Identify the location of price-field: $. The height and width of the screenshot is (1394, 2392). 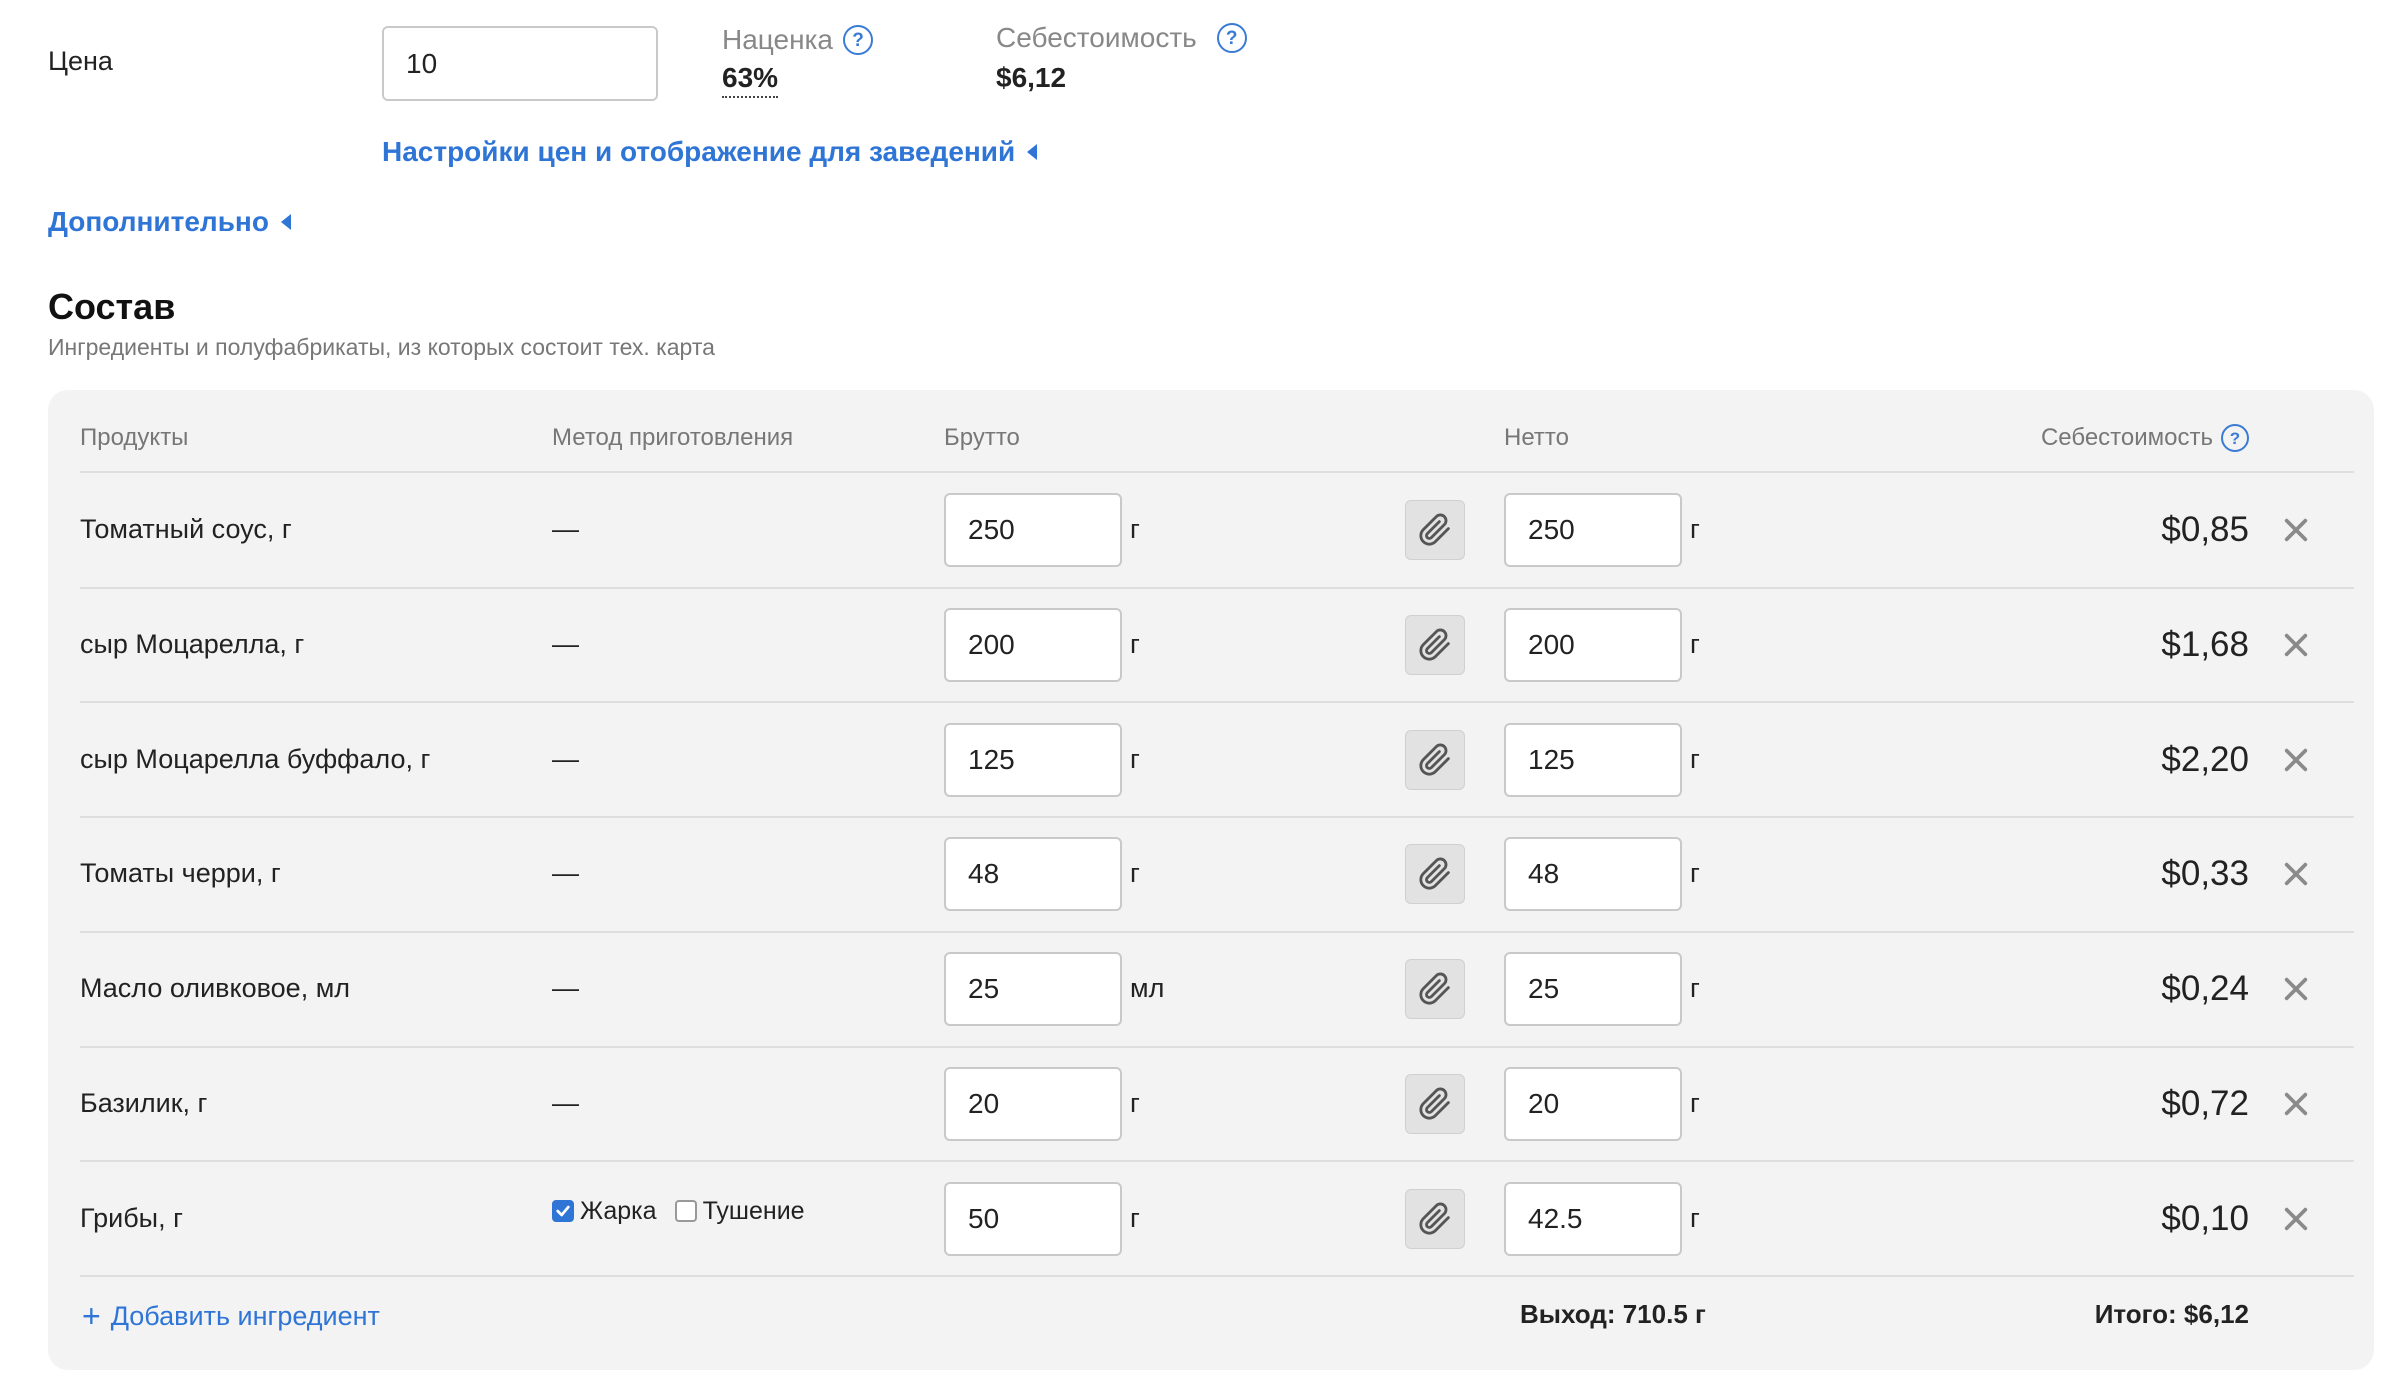
(520, 63).